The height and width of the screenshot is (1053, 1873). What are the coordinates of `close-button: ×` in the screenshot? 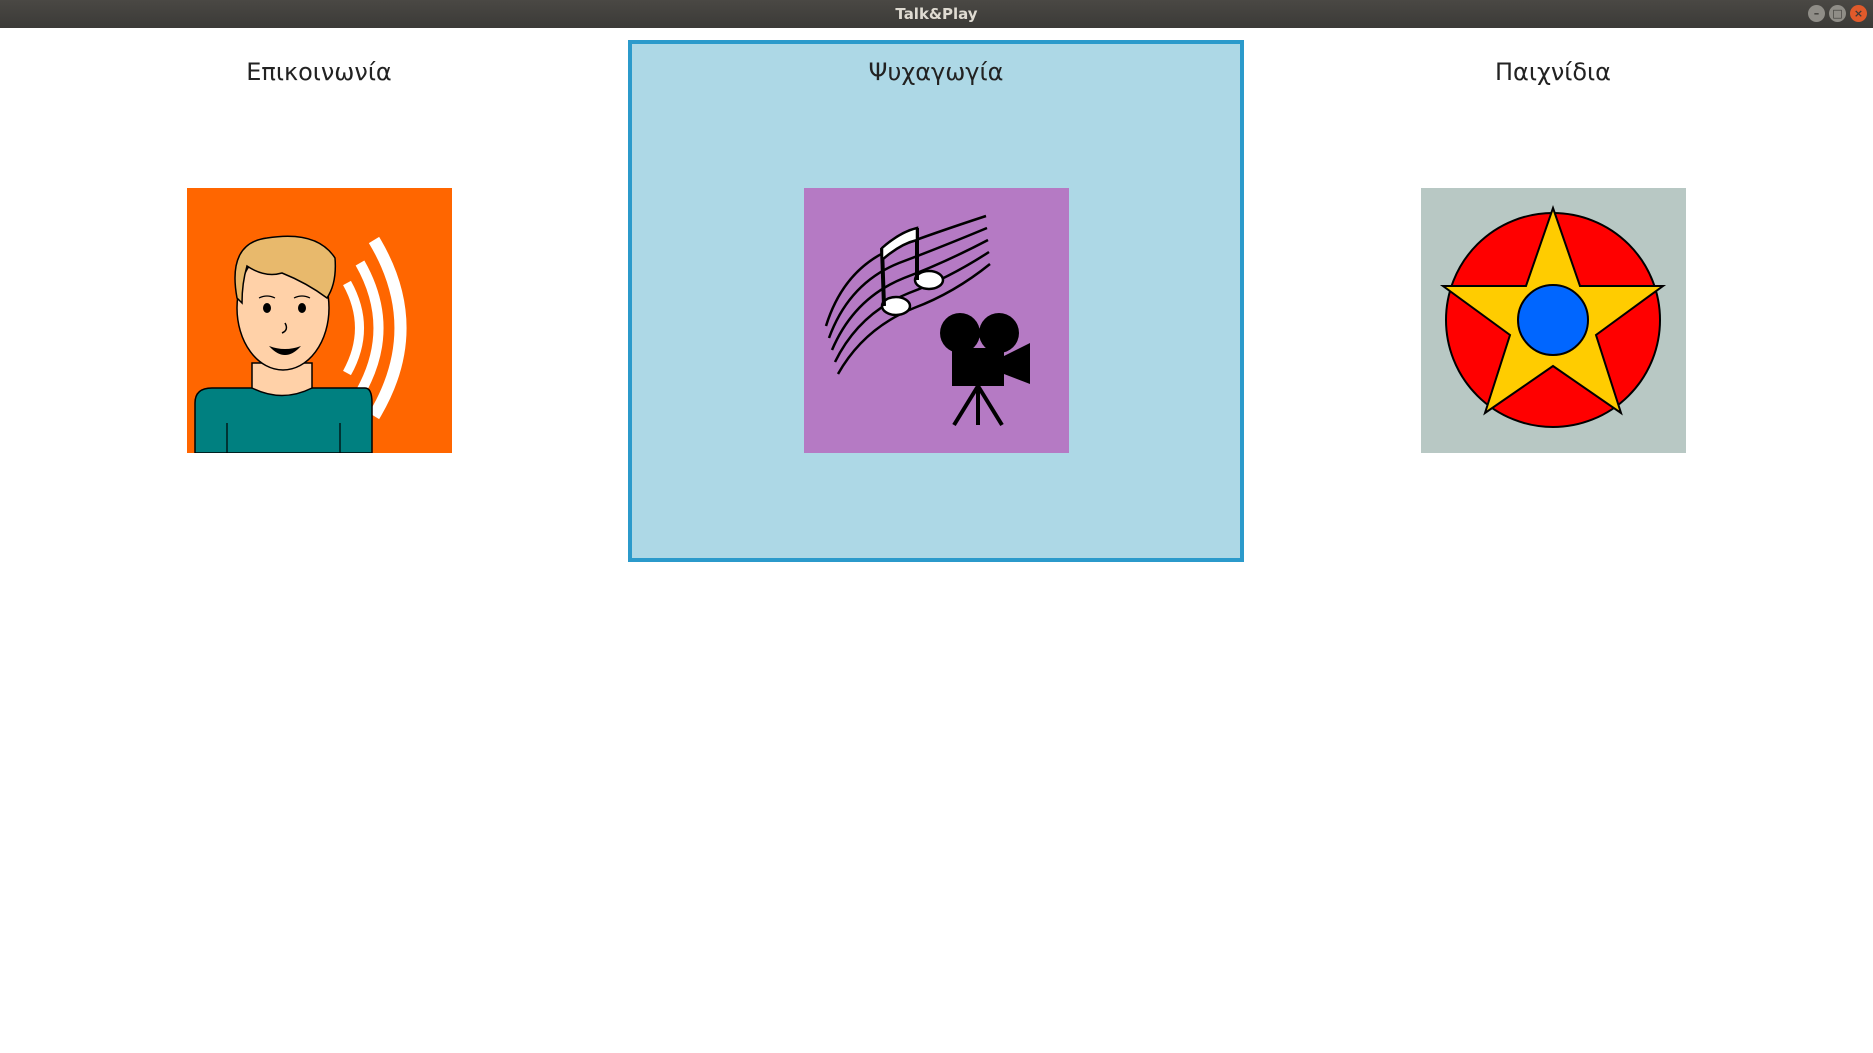 It's located at (1858, 13).